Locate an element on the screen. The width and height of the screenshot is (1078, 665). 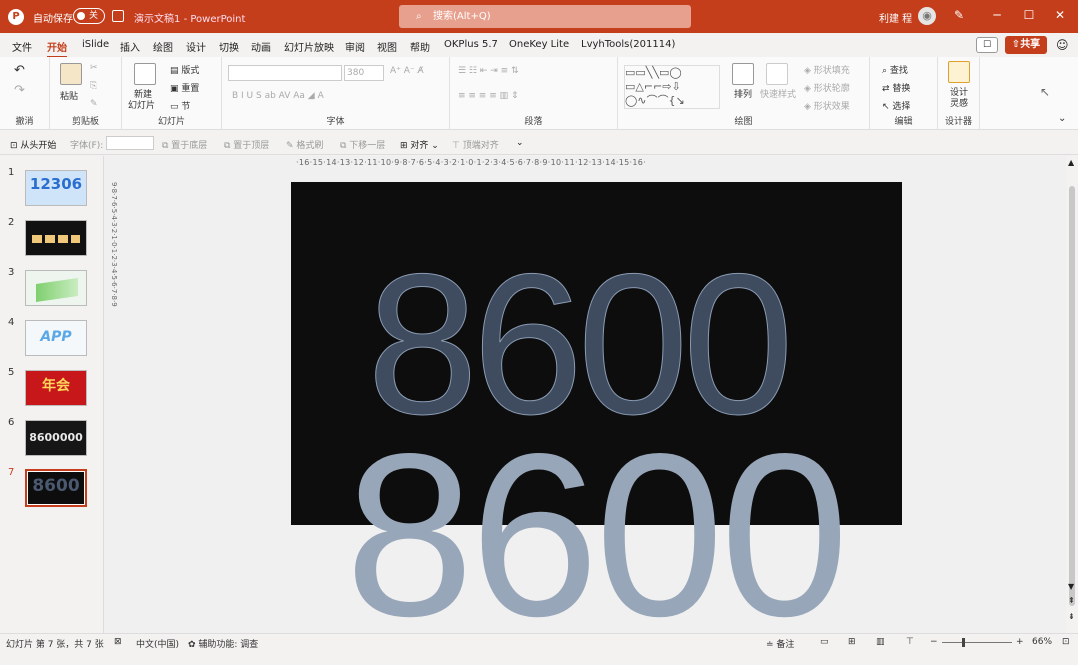
vertical-scrollbar: ▲ ▼ ⇞ ⇟ is located at coordinates (1072, 394).